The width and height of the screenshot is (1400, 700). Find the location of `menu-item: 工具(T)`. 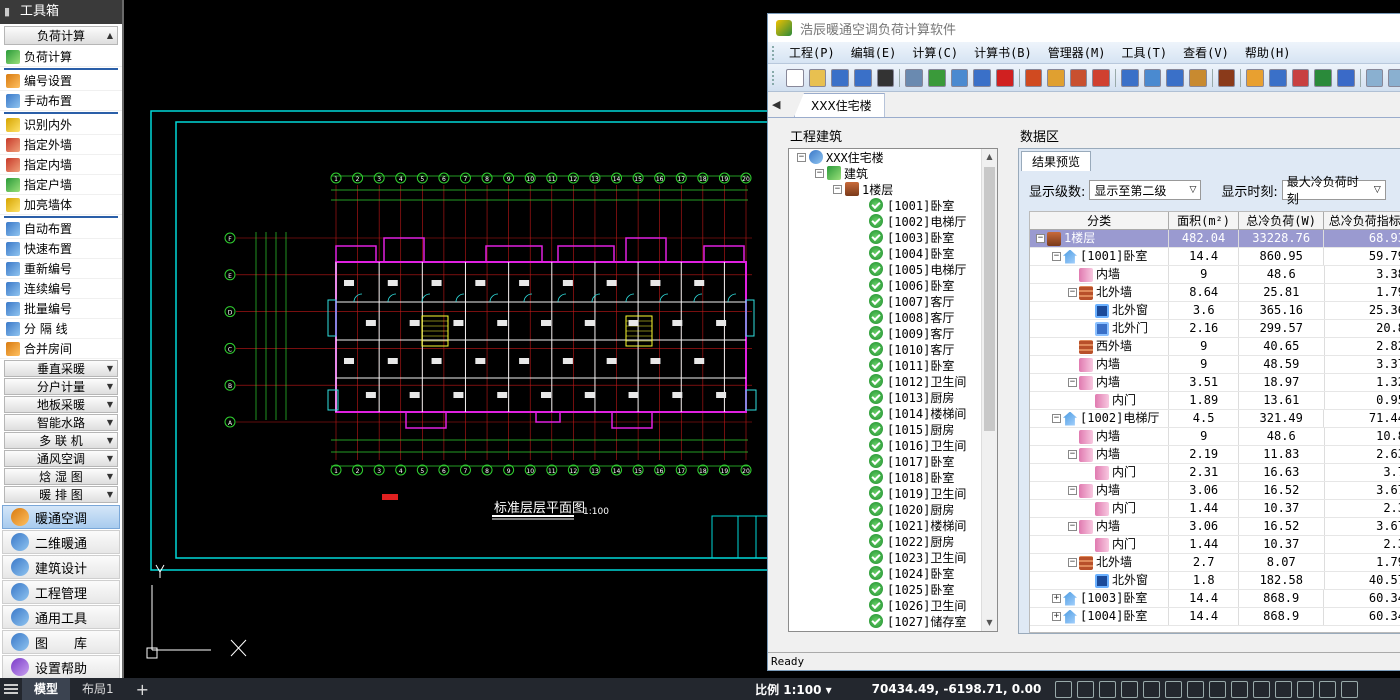

menu-item: 工具(T) is located at coordinates (1144, 52).